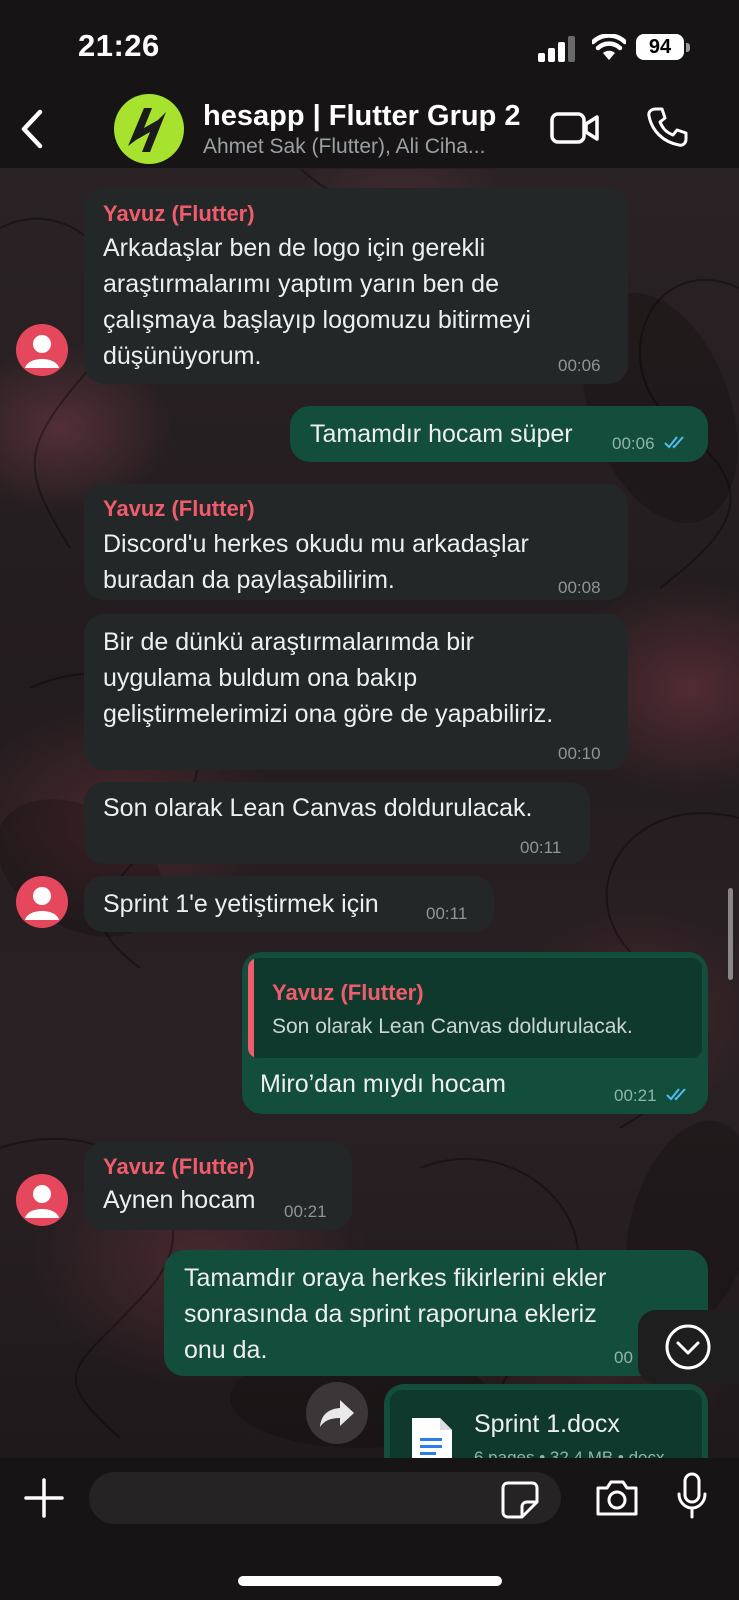  I want to click on home-indicator, so click(370, 1581).